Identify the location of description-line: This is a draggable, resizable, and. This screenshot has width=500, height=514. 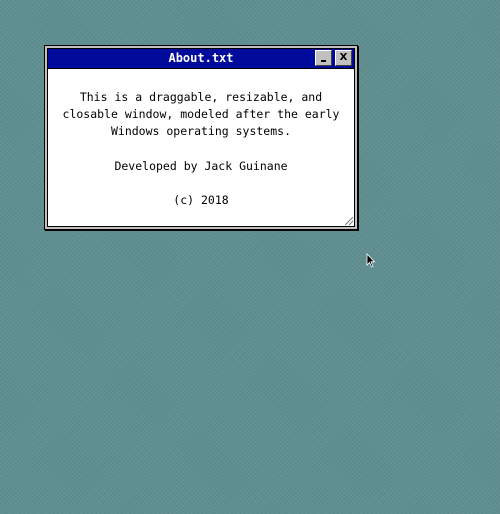
(201, 97).